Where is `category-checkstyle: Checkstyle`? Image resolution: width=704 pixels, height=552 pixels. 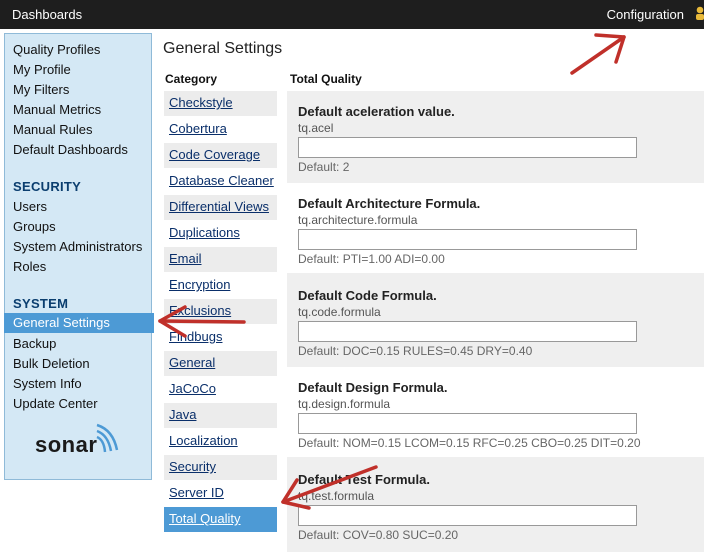
category-checkstyle: Checkstyle is located at coordinates (220, 104).